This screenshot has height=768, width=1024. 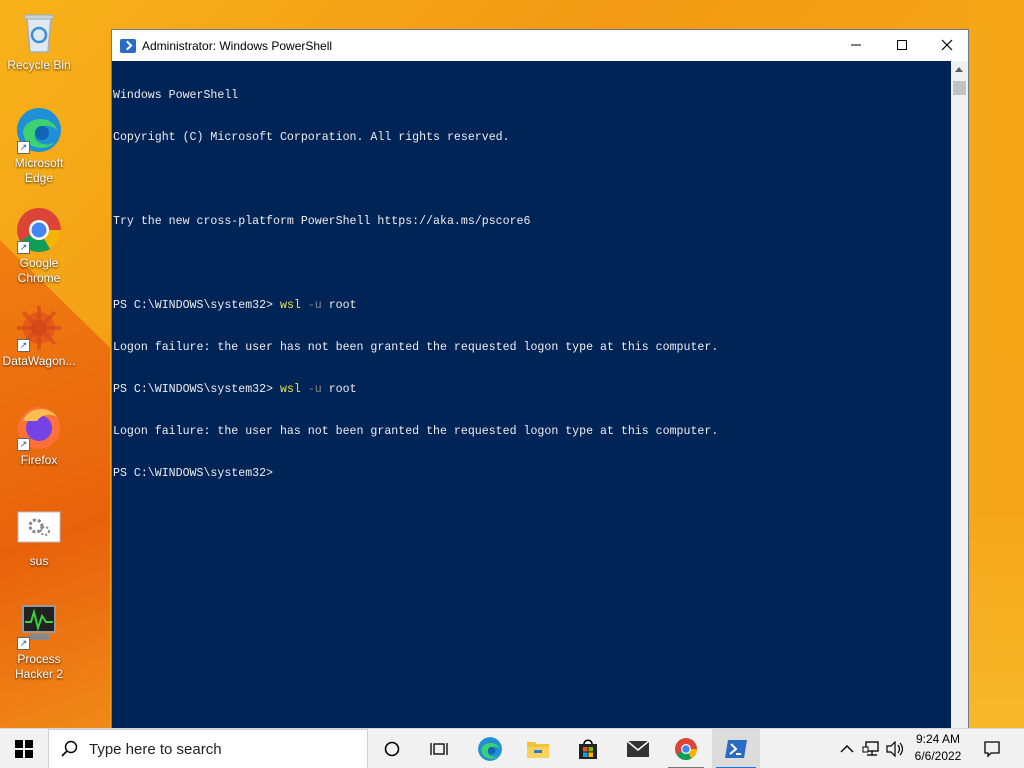 I want to click on desktop-icon-google-chrome: ↗ Google Chrome, so click(x=39, y=246).